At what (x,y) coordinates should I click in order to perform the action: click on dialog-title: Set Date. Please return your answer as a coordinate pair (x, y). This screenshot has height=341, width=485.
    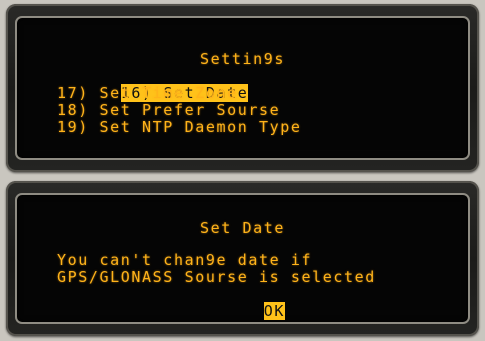
    Looking at the image, I should click on (242, 228).